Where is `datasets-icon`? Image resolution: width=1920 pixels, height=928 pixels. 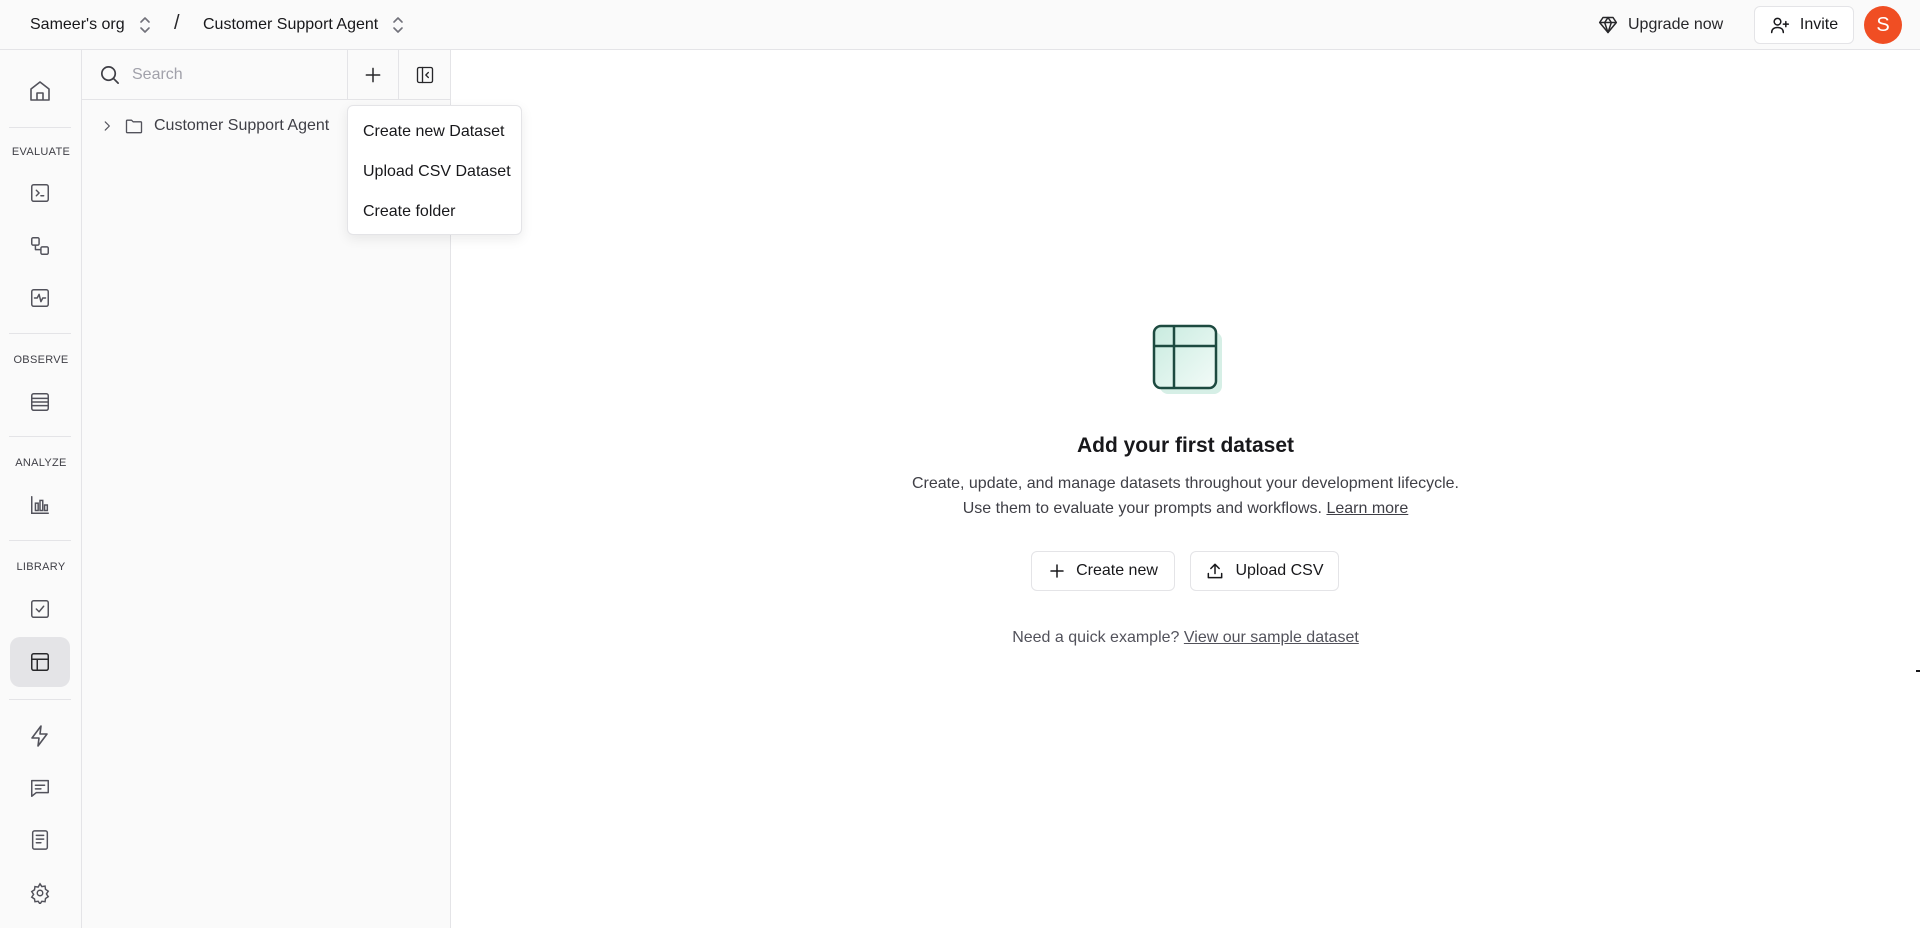
datasets-icon is located at coordinates (40, 662).